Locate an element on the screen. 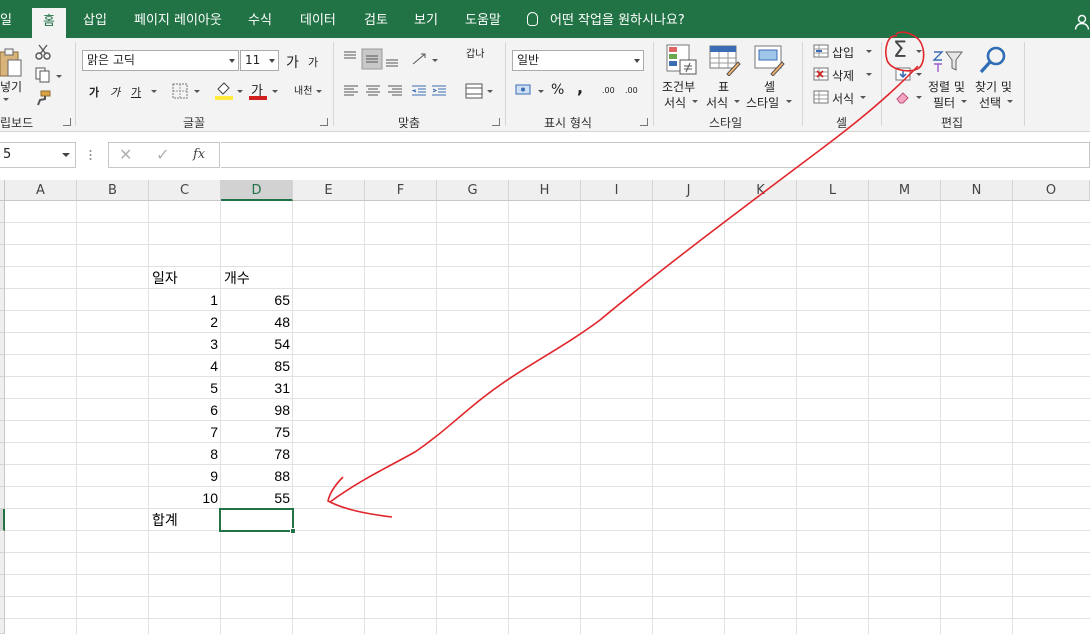 The image size is (1090, 634). horizontal-align-icons is located at coordinates (394, 91).